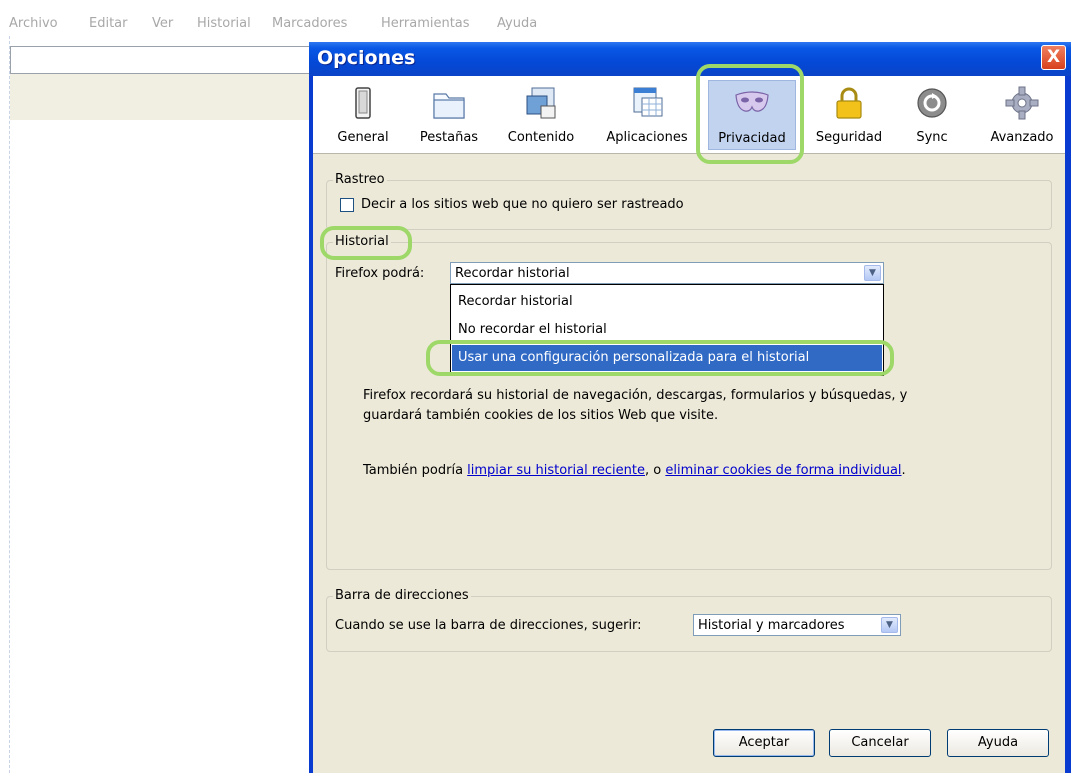  Describe the element at coordinates (783, 470) in the screenshot. I see `remove-cookies-link: eliminar cookies de forma individual` at that location.